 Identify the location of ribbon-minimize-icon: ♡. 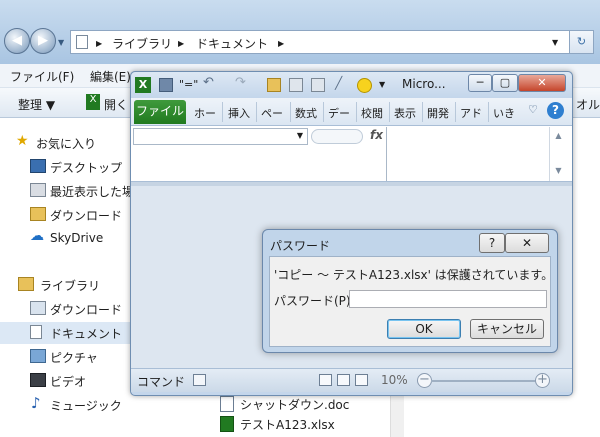
(533, 109).